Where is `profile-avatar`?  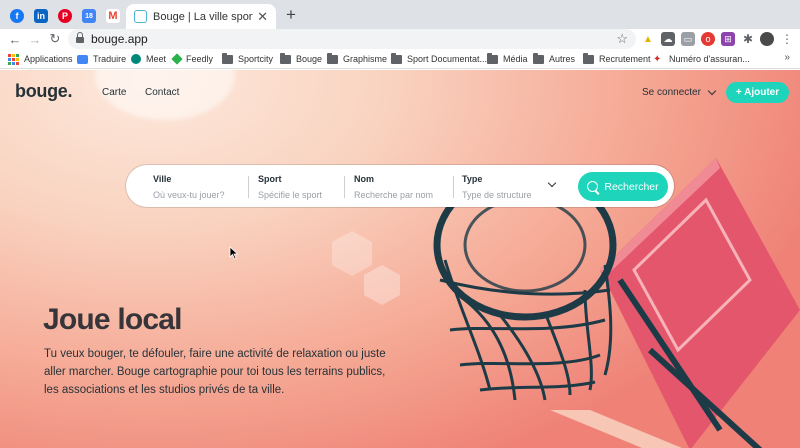 profile-avatar is located at coordinates (767, 39).